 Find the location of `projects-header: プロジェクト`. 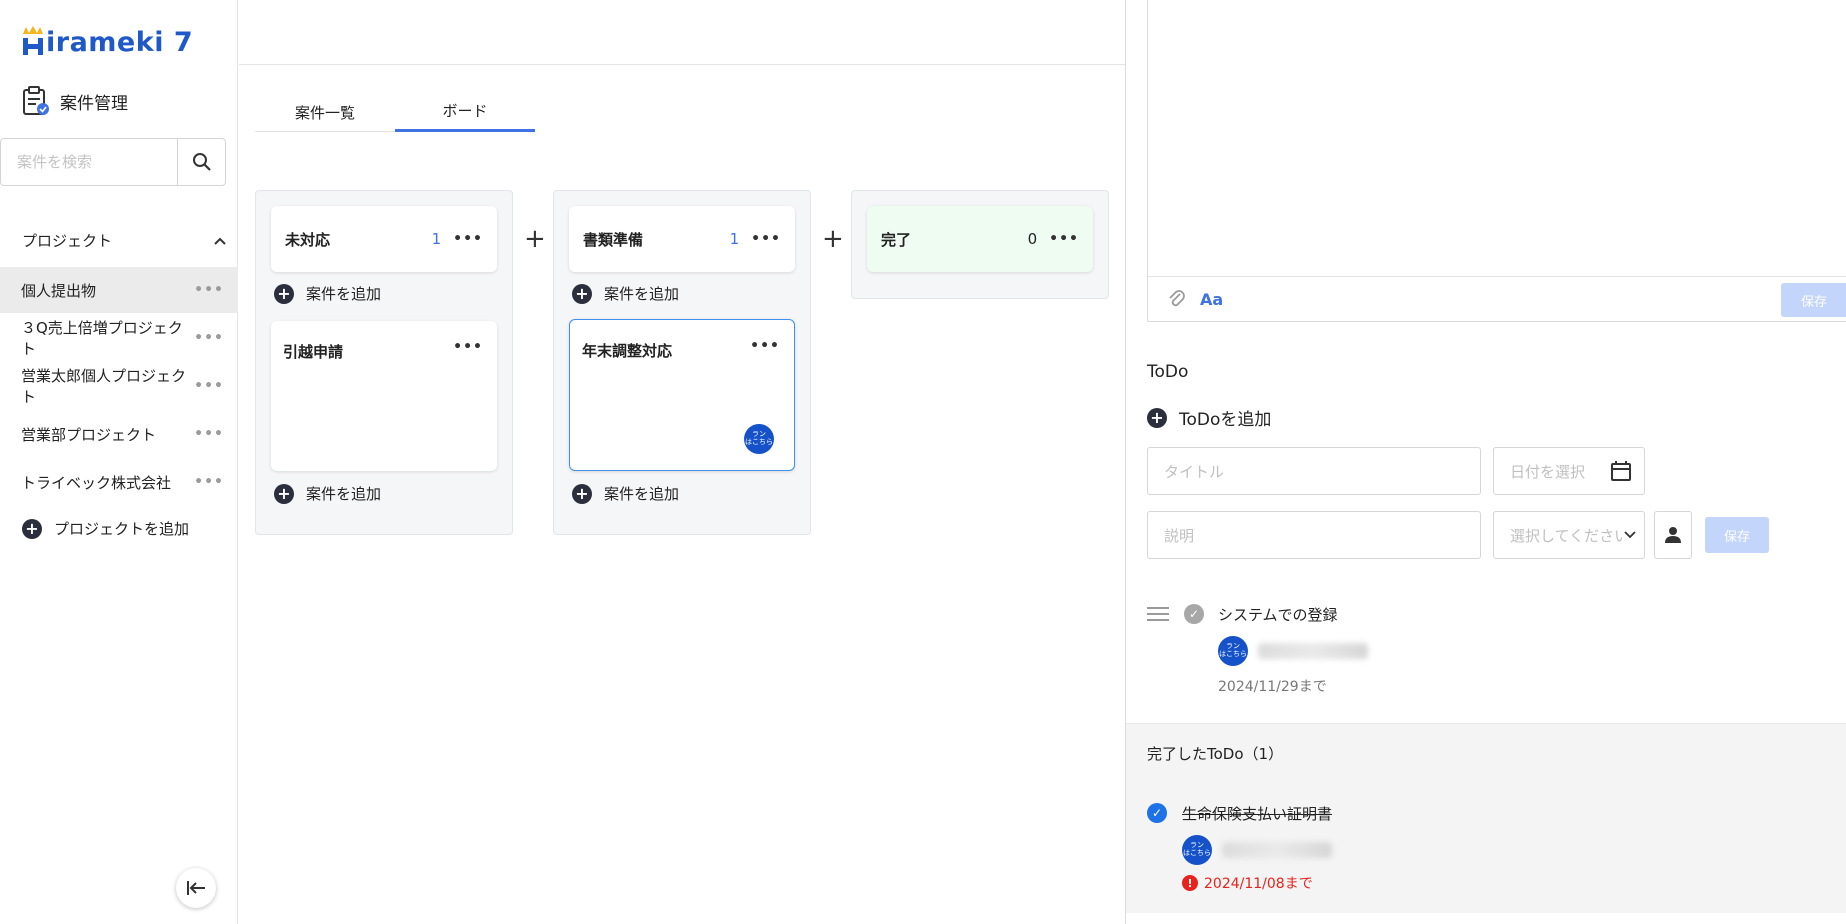

projects-header: プロジェクト is located at coordinates (124, 240).